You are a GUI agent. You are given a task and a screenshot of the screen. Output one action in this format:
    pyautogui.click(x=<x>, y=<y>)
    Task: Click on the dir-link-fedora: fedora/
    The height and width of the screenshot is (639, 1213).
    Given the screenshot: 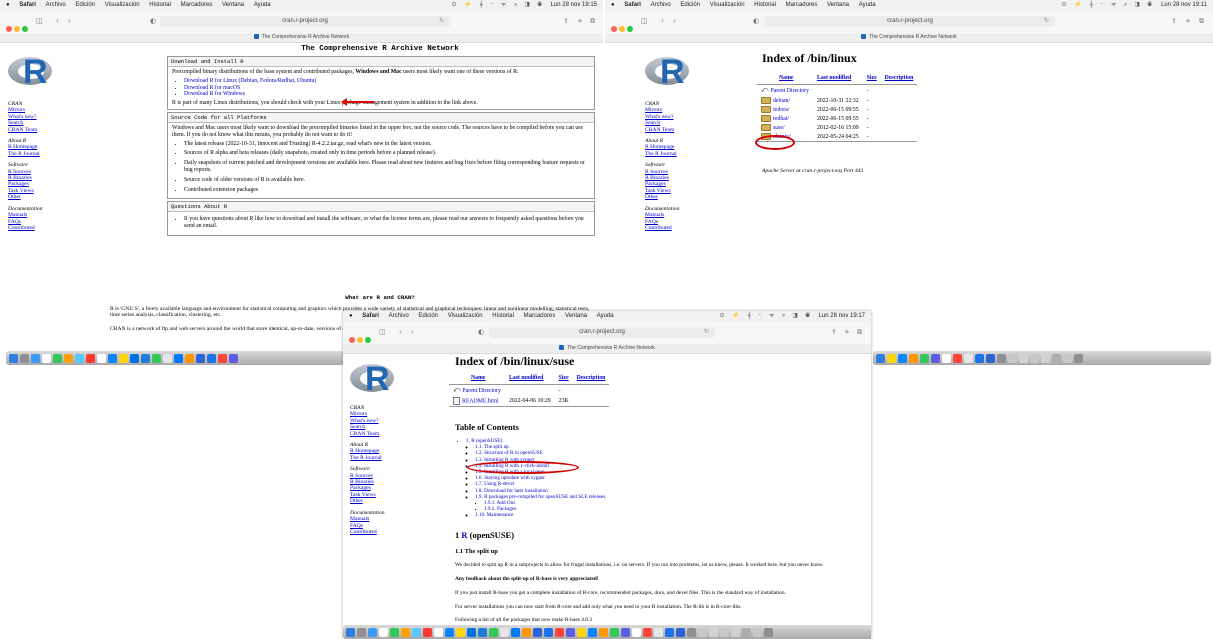 What is the action you would take?
    pyautogui.click(x=781, y=110)
    